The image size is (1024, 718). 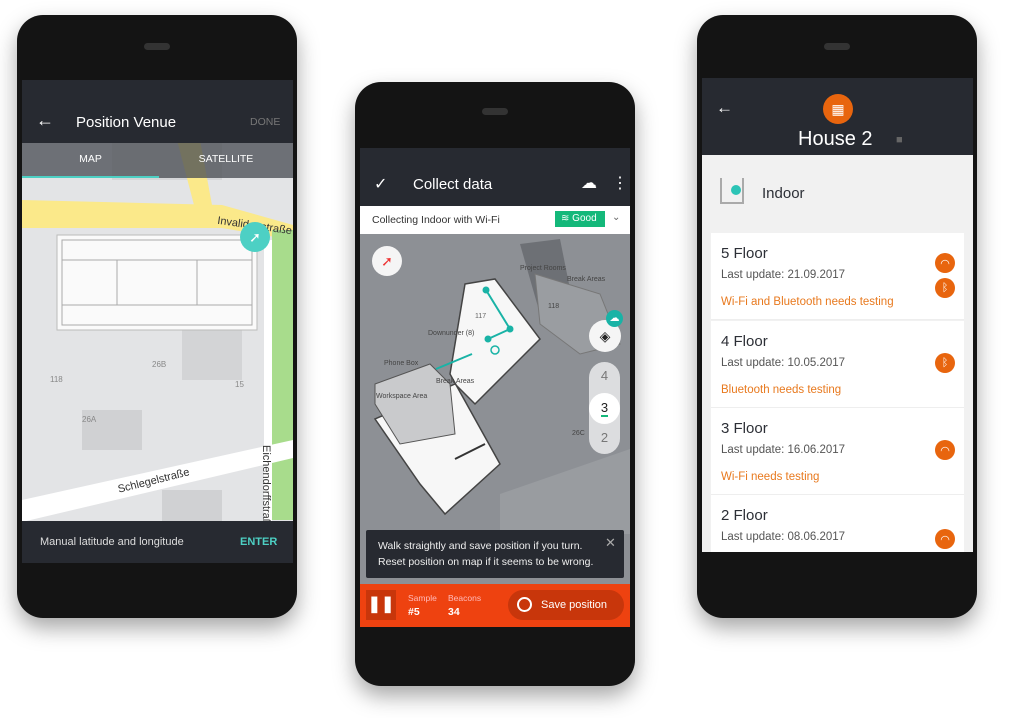 I want to click on floor-3: 3, so click(x=604, y=408).